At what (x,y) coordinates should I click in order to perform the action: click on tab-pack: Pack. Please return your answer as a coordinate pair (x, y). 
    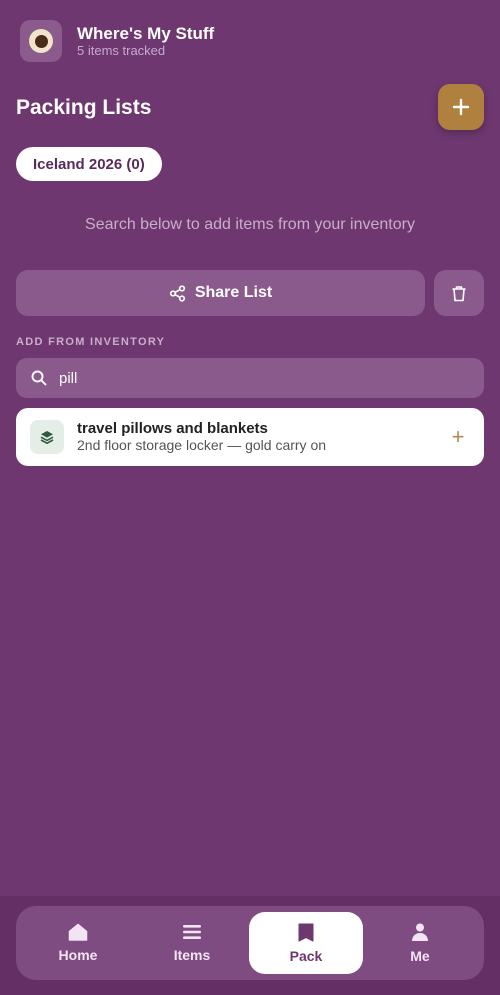
    Looking at the image, I should click on (306, 943).